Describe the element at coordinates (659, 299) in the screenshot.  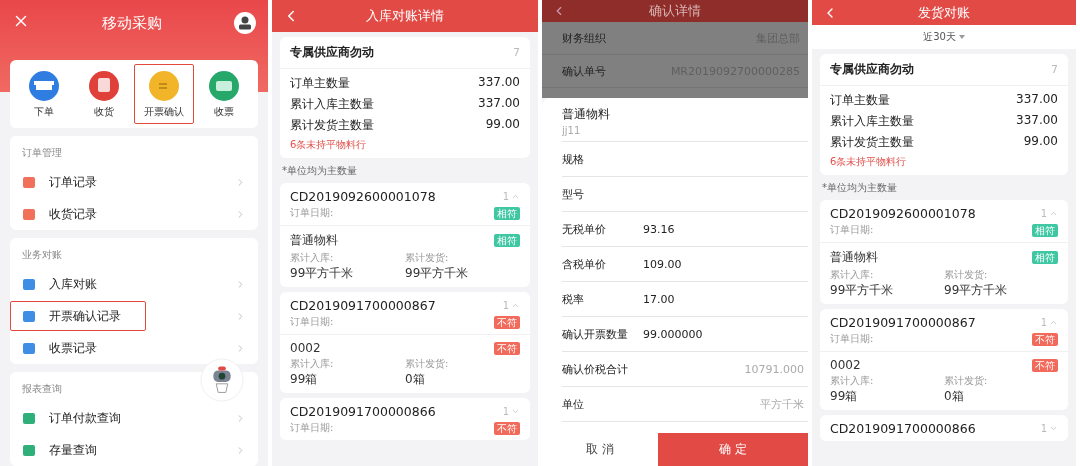
I see `input-field: 17.00` at that location.